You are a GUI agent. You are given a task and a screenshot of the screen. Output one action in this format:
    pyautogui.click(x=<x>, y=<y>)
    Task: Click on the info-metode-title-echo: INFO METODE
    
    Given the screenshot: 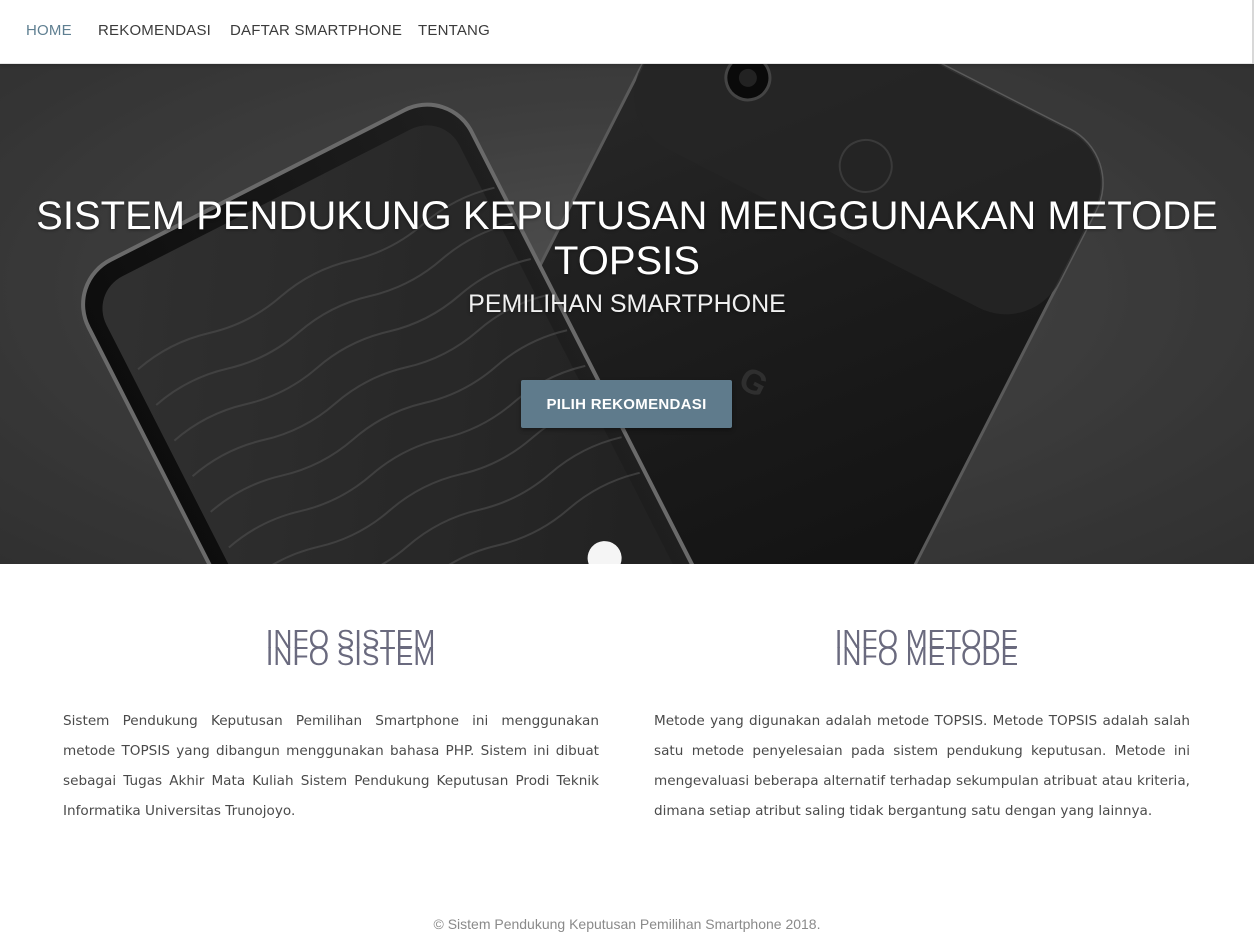 What is the action you would take?
    pyautogui.click(x=927, y=656)
    